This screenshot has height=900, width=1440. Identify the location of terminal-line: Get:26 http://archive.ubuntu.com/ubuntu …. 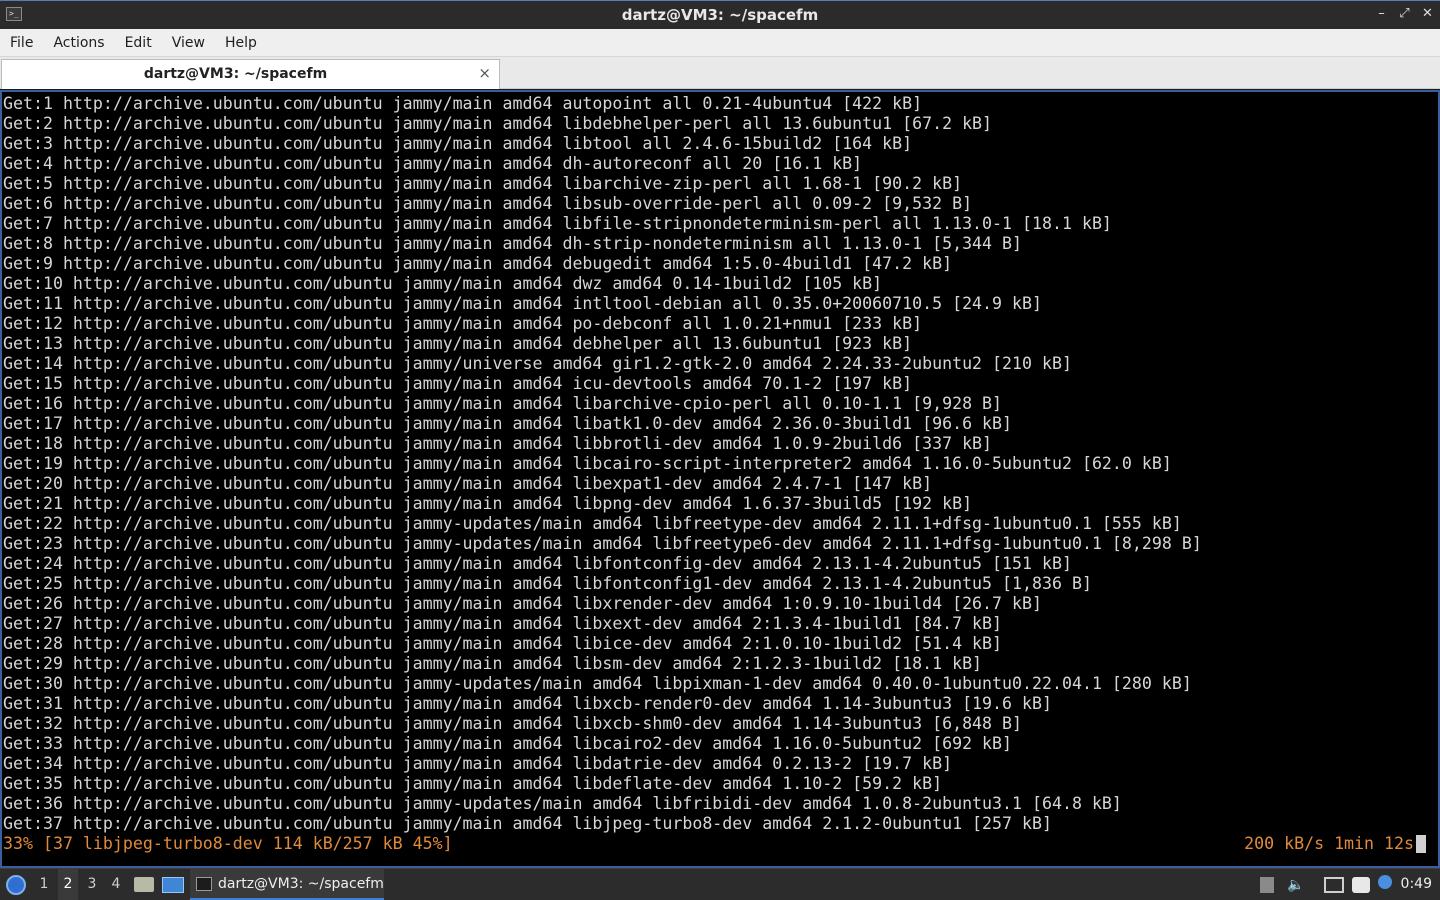
(522, 603).